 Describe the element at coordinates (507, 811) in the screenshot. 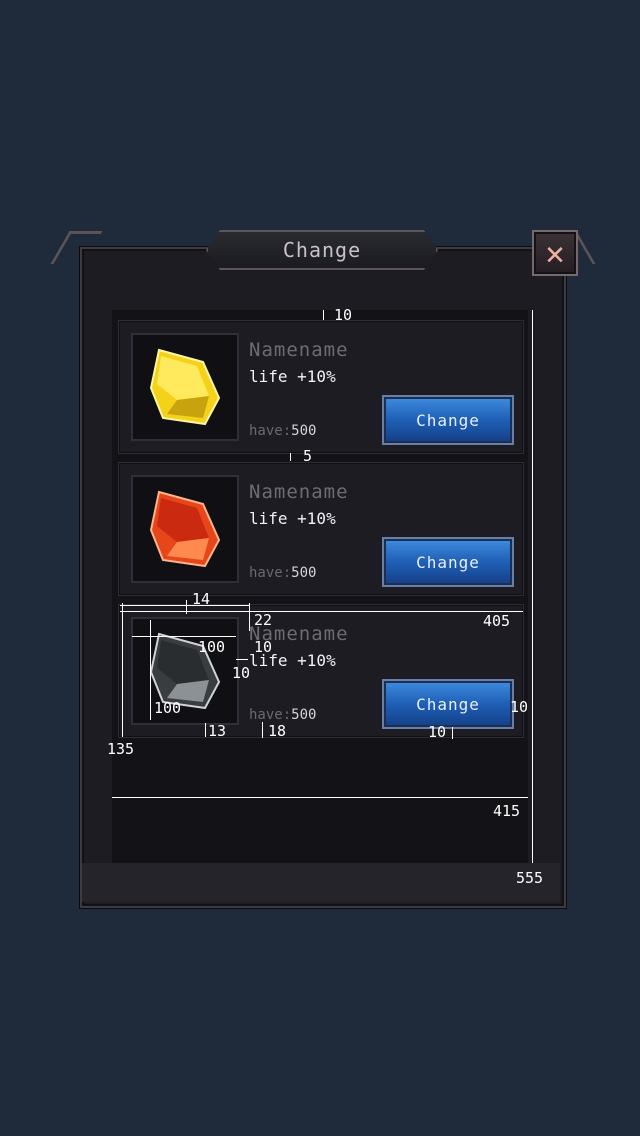

I see `spec-label: 415` at that location.